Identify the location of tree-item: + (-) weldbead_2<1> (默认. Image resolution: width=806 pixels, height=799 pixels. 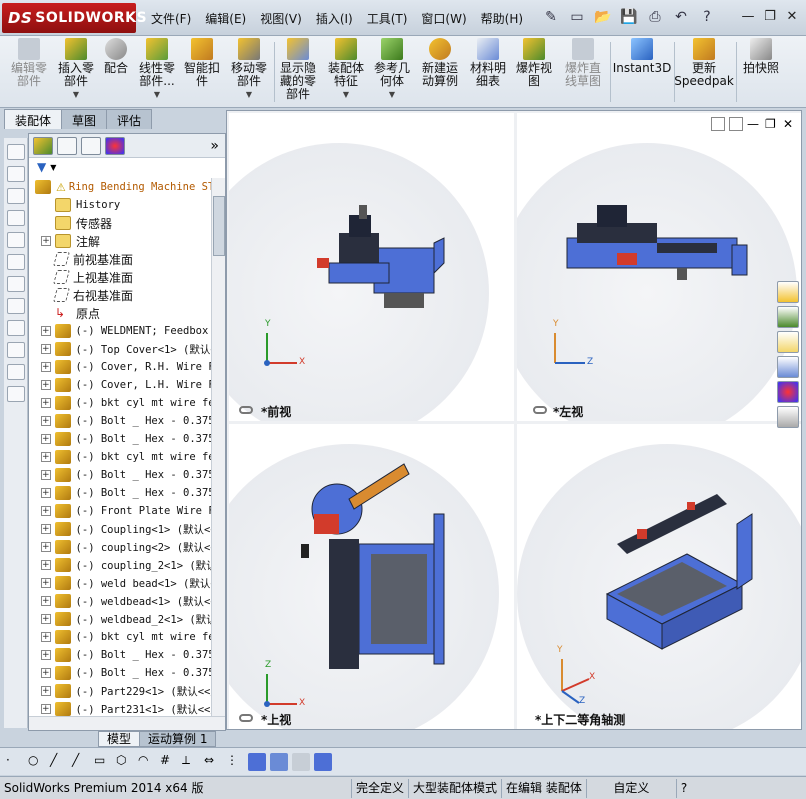
(120, 619).